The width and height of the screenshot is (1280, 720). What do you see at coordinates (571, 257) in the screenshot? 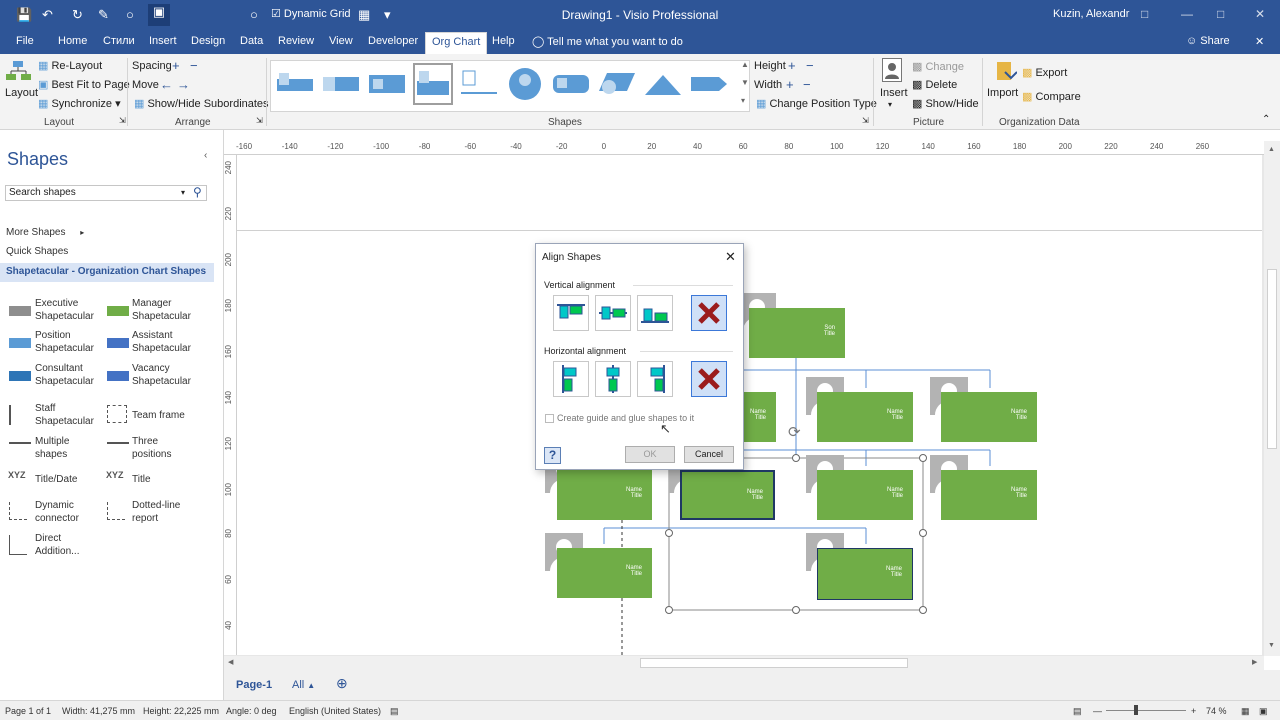
I see `dialog-title: Align Shapes` at bounding box center [571, 257].